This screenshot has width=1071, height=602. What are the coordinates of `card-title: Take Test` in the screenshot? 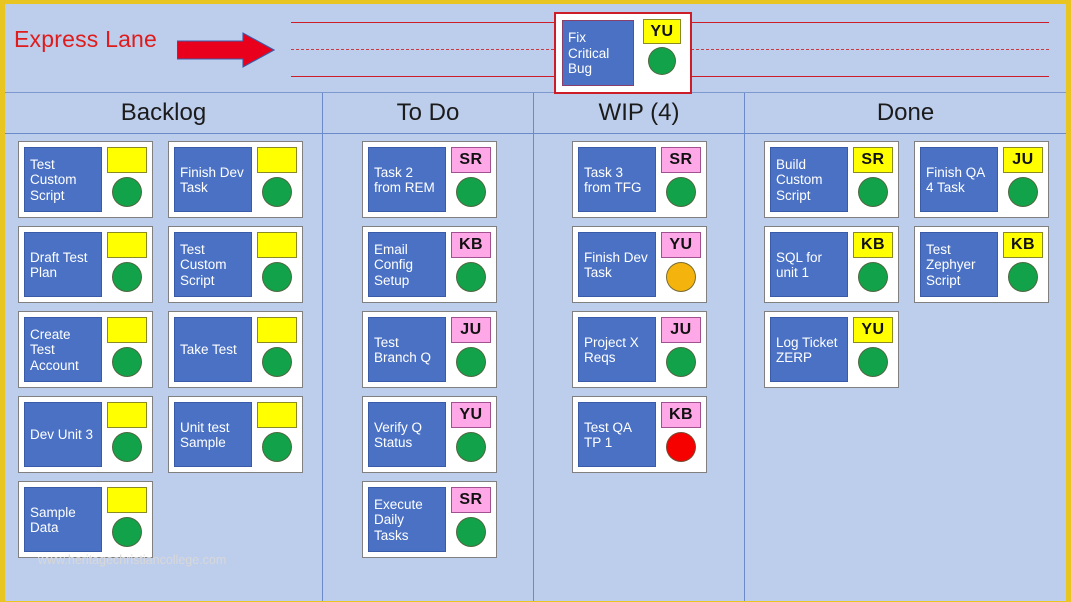 It's located at (213, 349).